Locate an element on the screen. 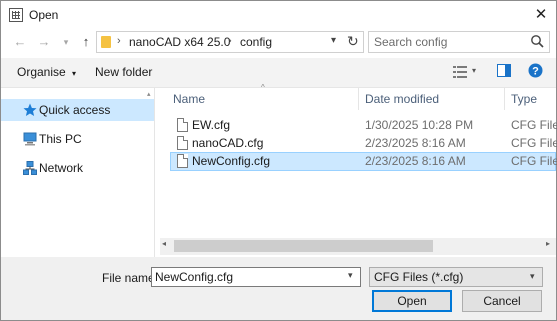 This screenshot has width=557, height=321. file-name: EW.cfg is located at coordinates (211, 125).